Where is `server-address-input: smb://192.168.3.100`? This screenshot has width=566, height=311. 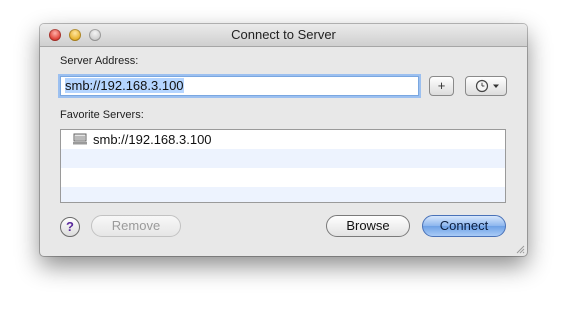
server-address-input: smb://192.168.3.100 is located at coordinates (239, 86).